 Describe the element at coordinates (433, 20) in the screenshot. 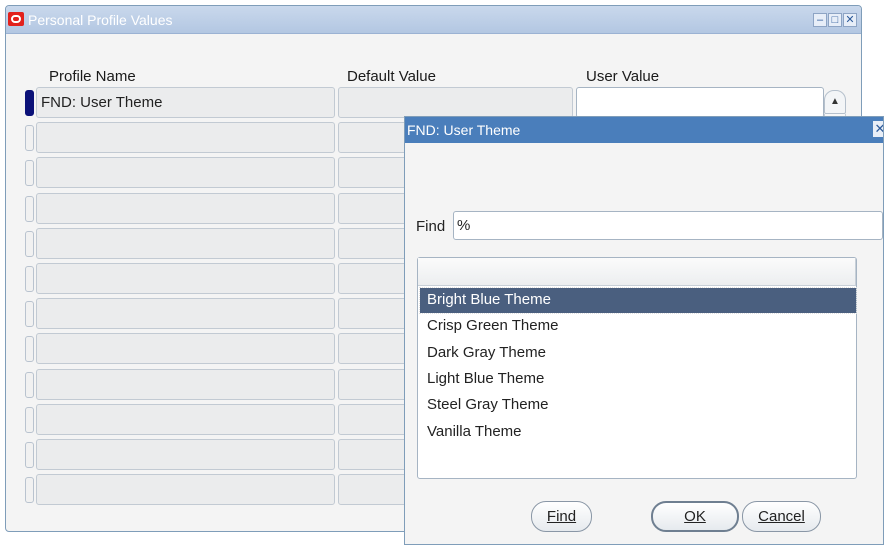

I see `window-title-bar: Personal Profile Values – □ ✕` at that location.